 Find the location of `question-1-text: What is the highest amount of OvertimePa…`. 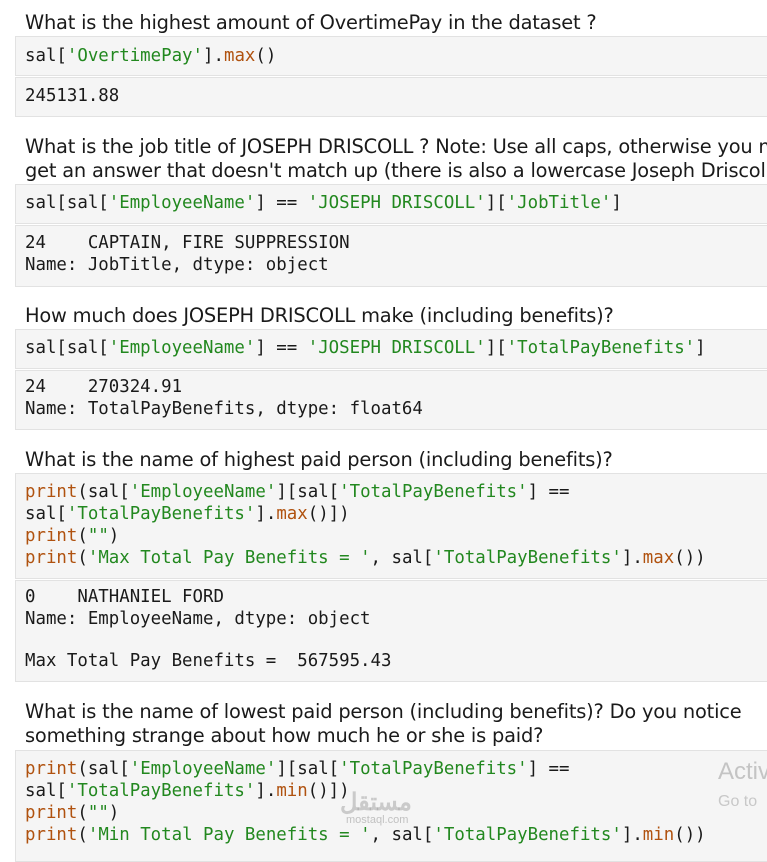

question-1-text: What is the highest amount of OvertimePa… is located at coordinates (311, 22).